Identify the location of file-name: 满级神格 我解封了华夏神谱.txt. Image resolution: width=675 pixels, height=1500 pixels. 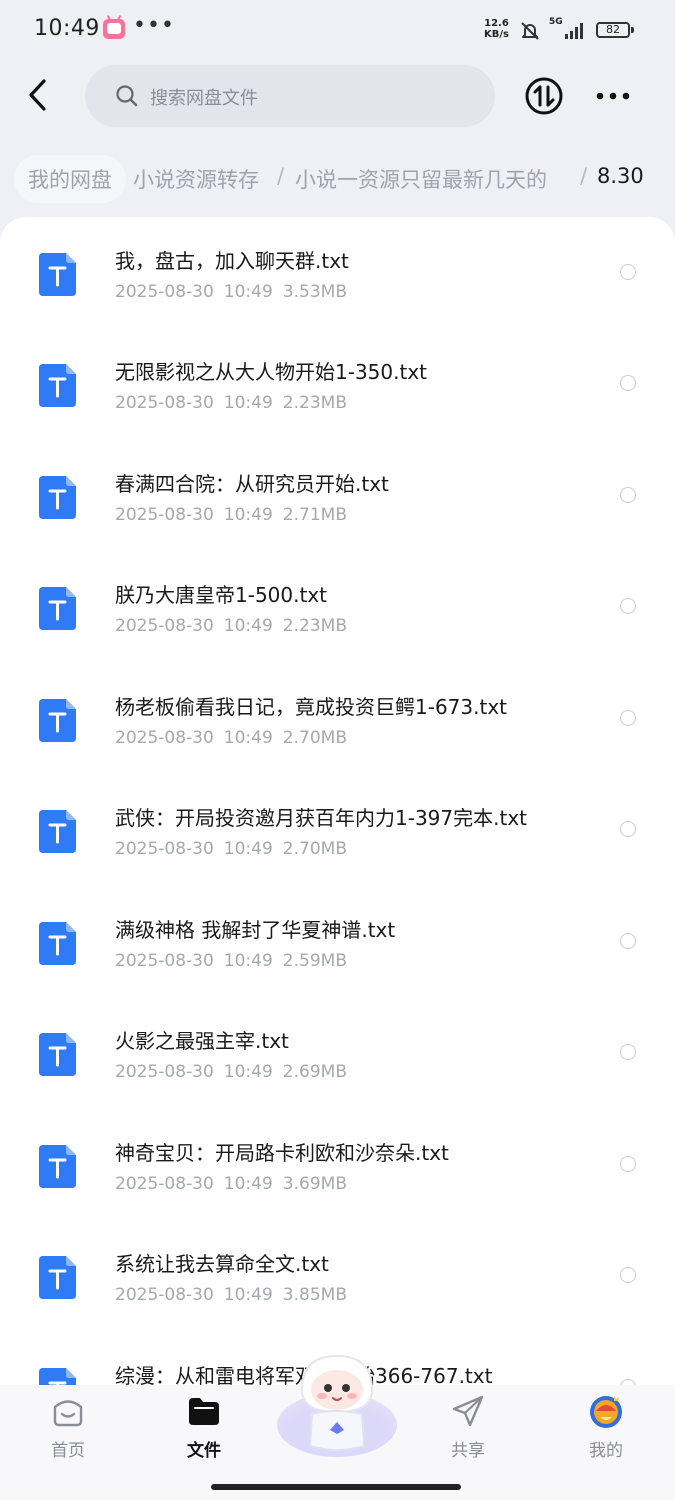
(255, 930).